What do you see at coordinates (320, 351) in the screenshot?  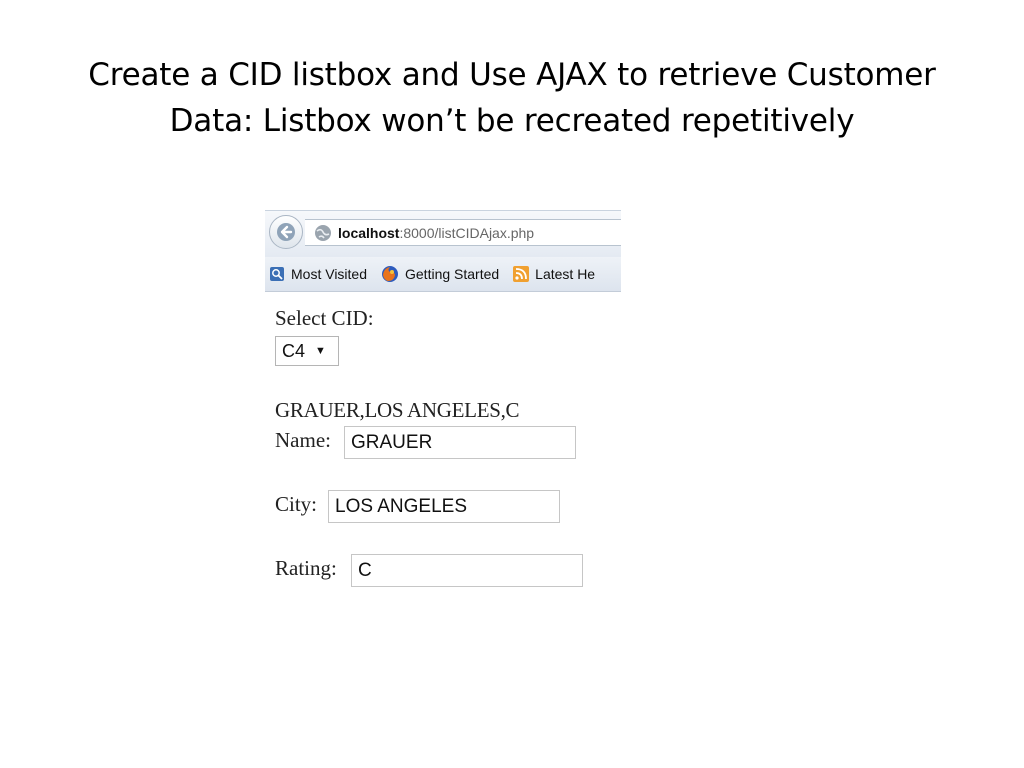 I see `chevron-down-icon: ▼` at bounding box center [320, 351].